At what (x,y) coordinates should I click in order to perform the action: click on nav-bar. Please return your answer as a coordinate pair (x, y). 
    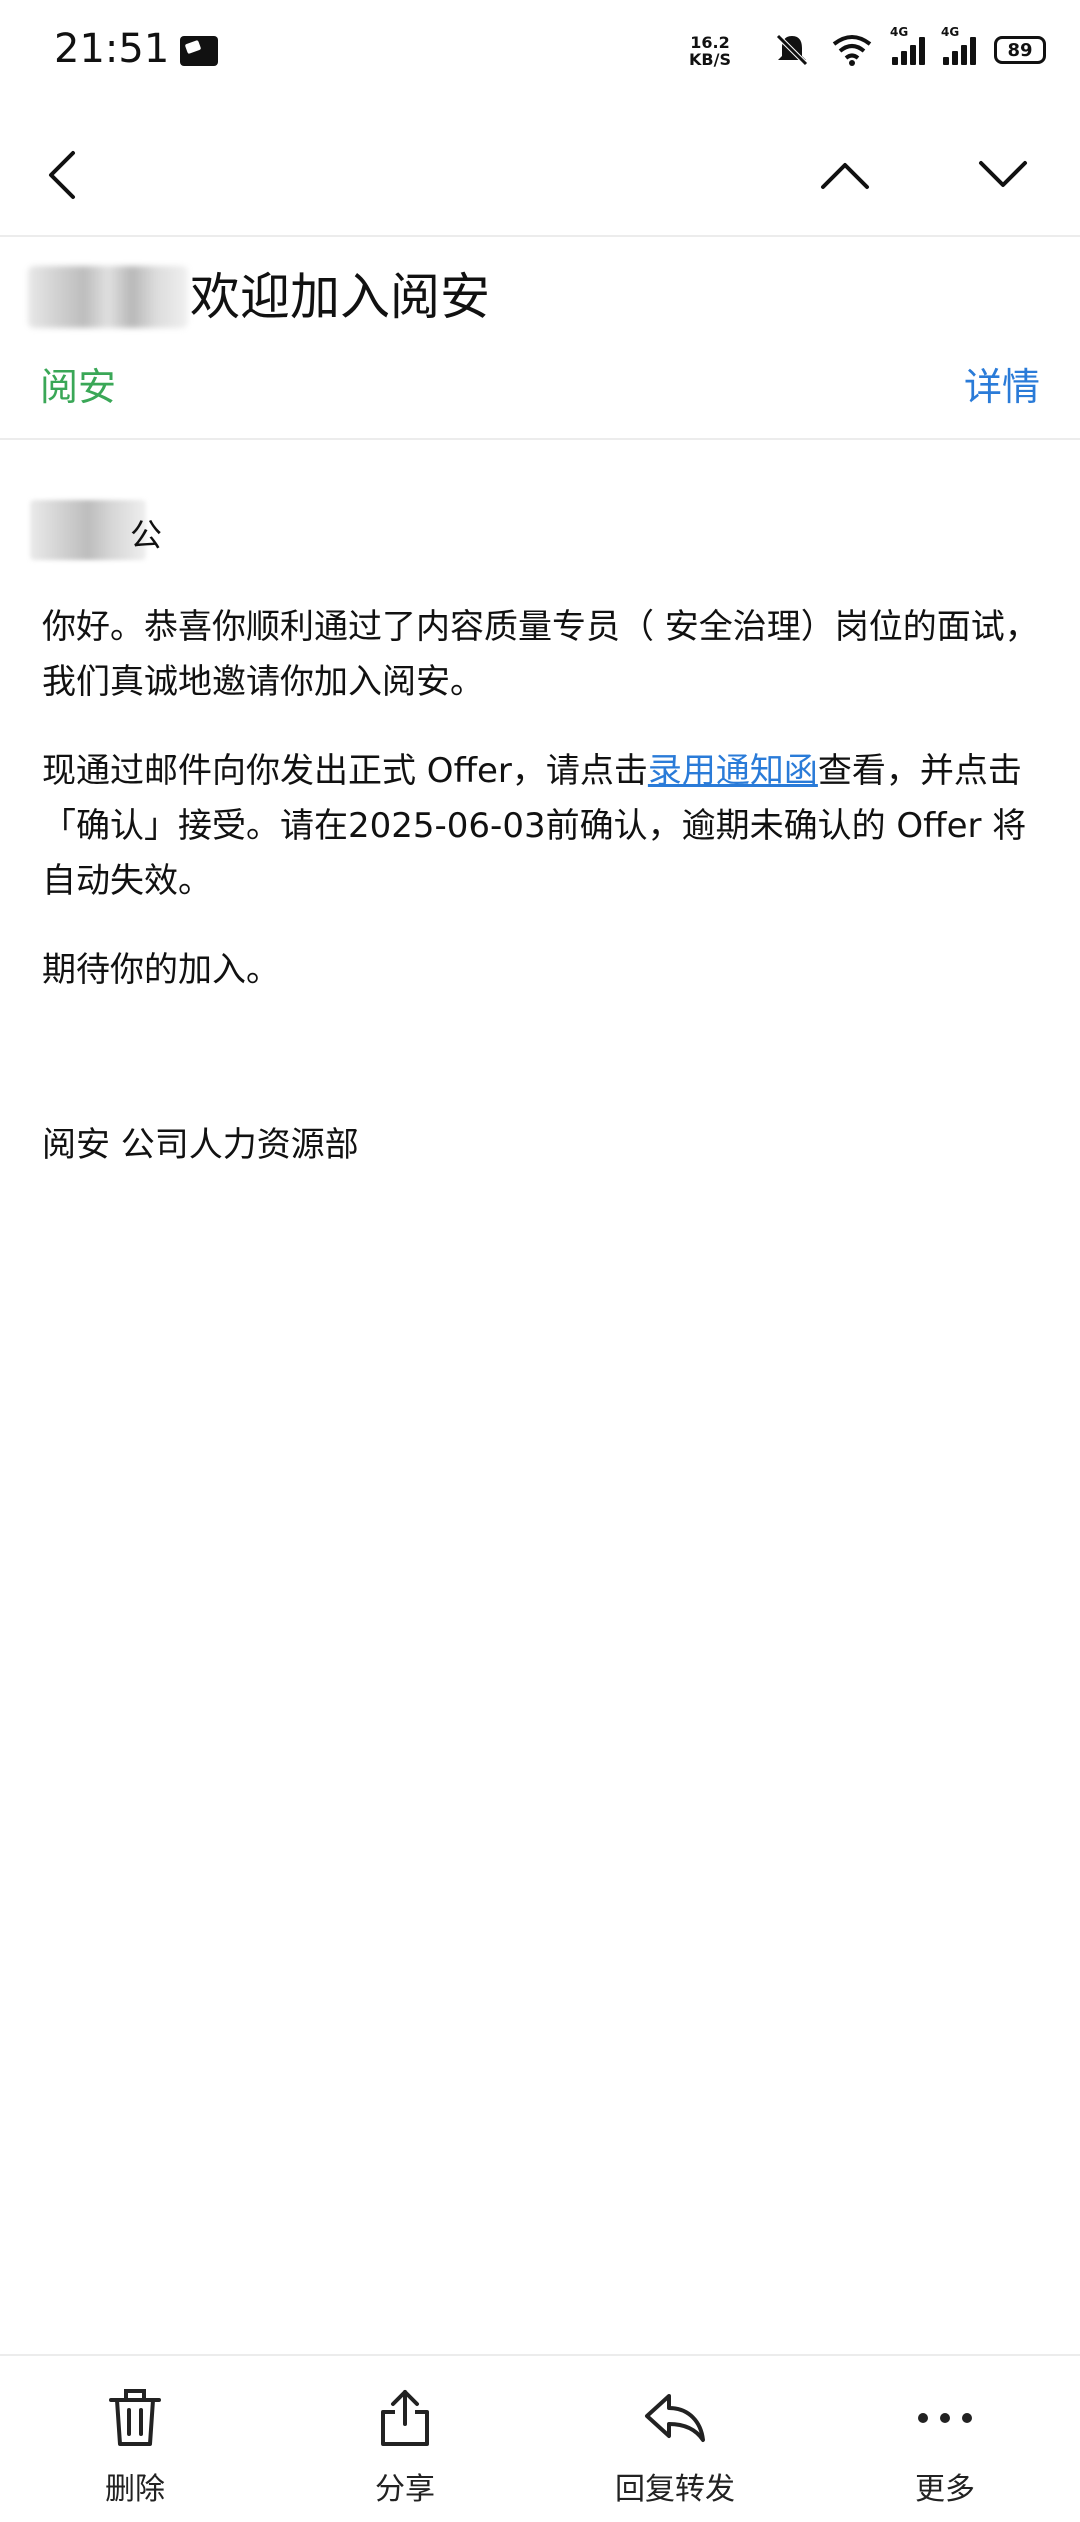
    Looking at the image, I should click on (540, 173).